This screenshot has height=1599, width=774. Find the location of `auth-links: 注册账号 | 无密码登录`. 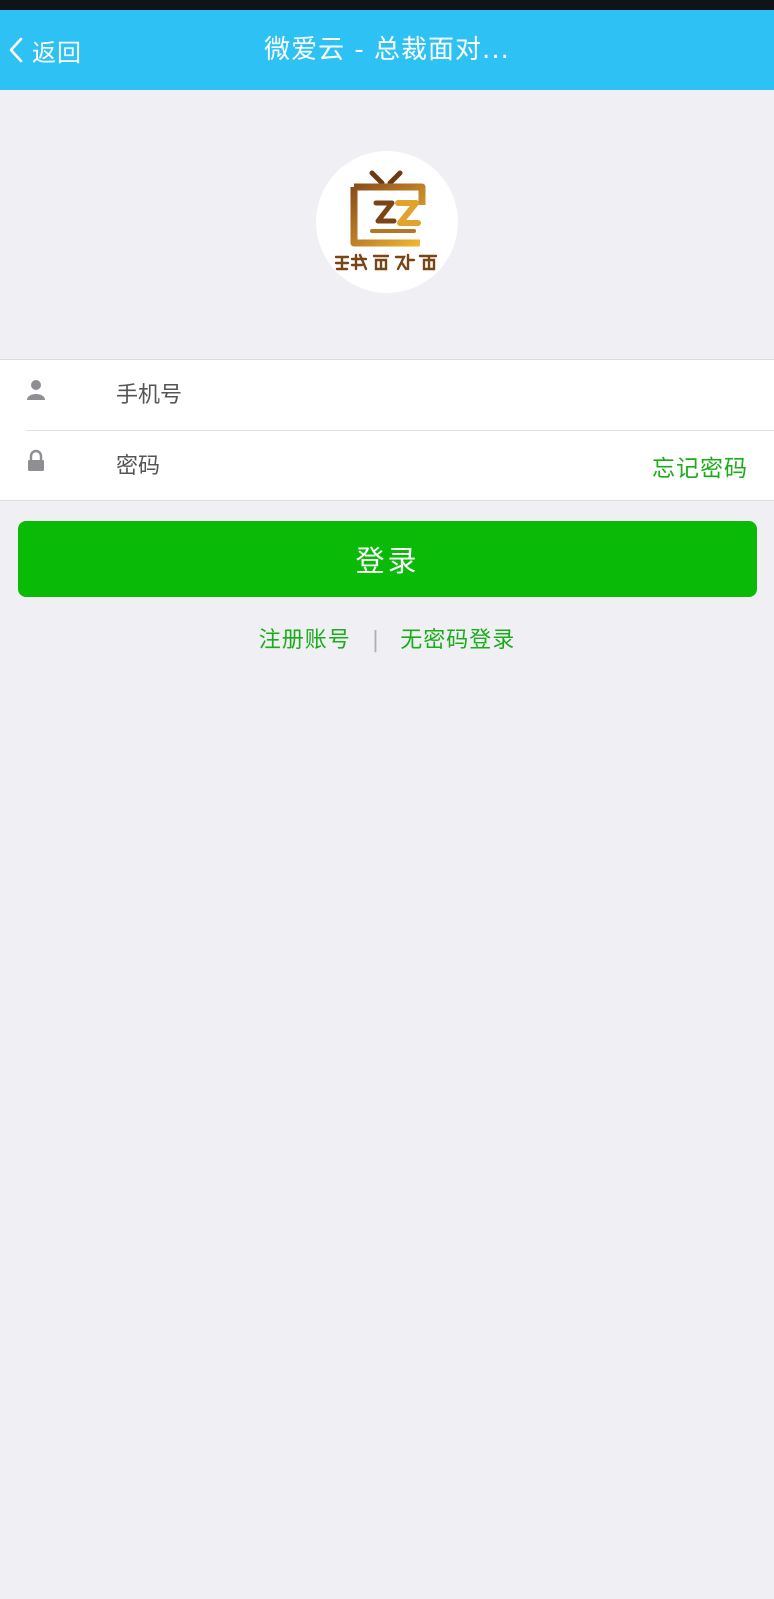

auth-links: 注册账号 | 无密码登录 is located at coordinates (387, 641).